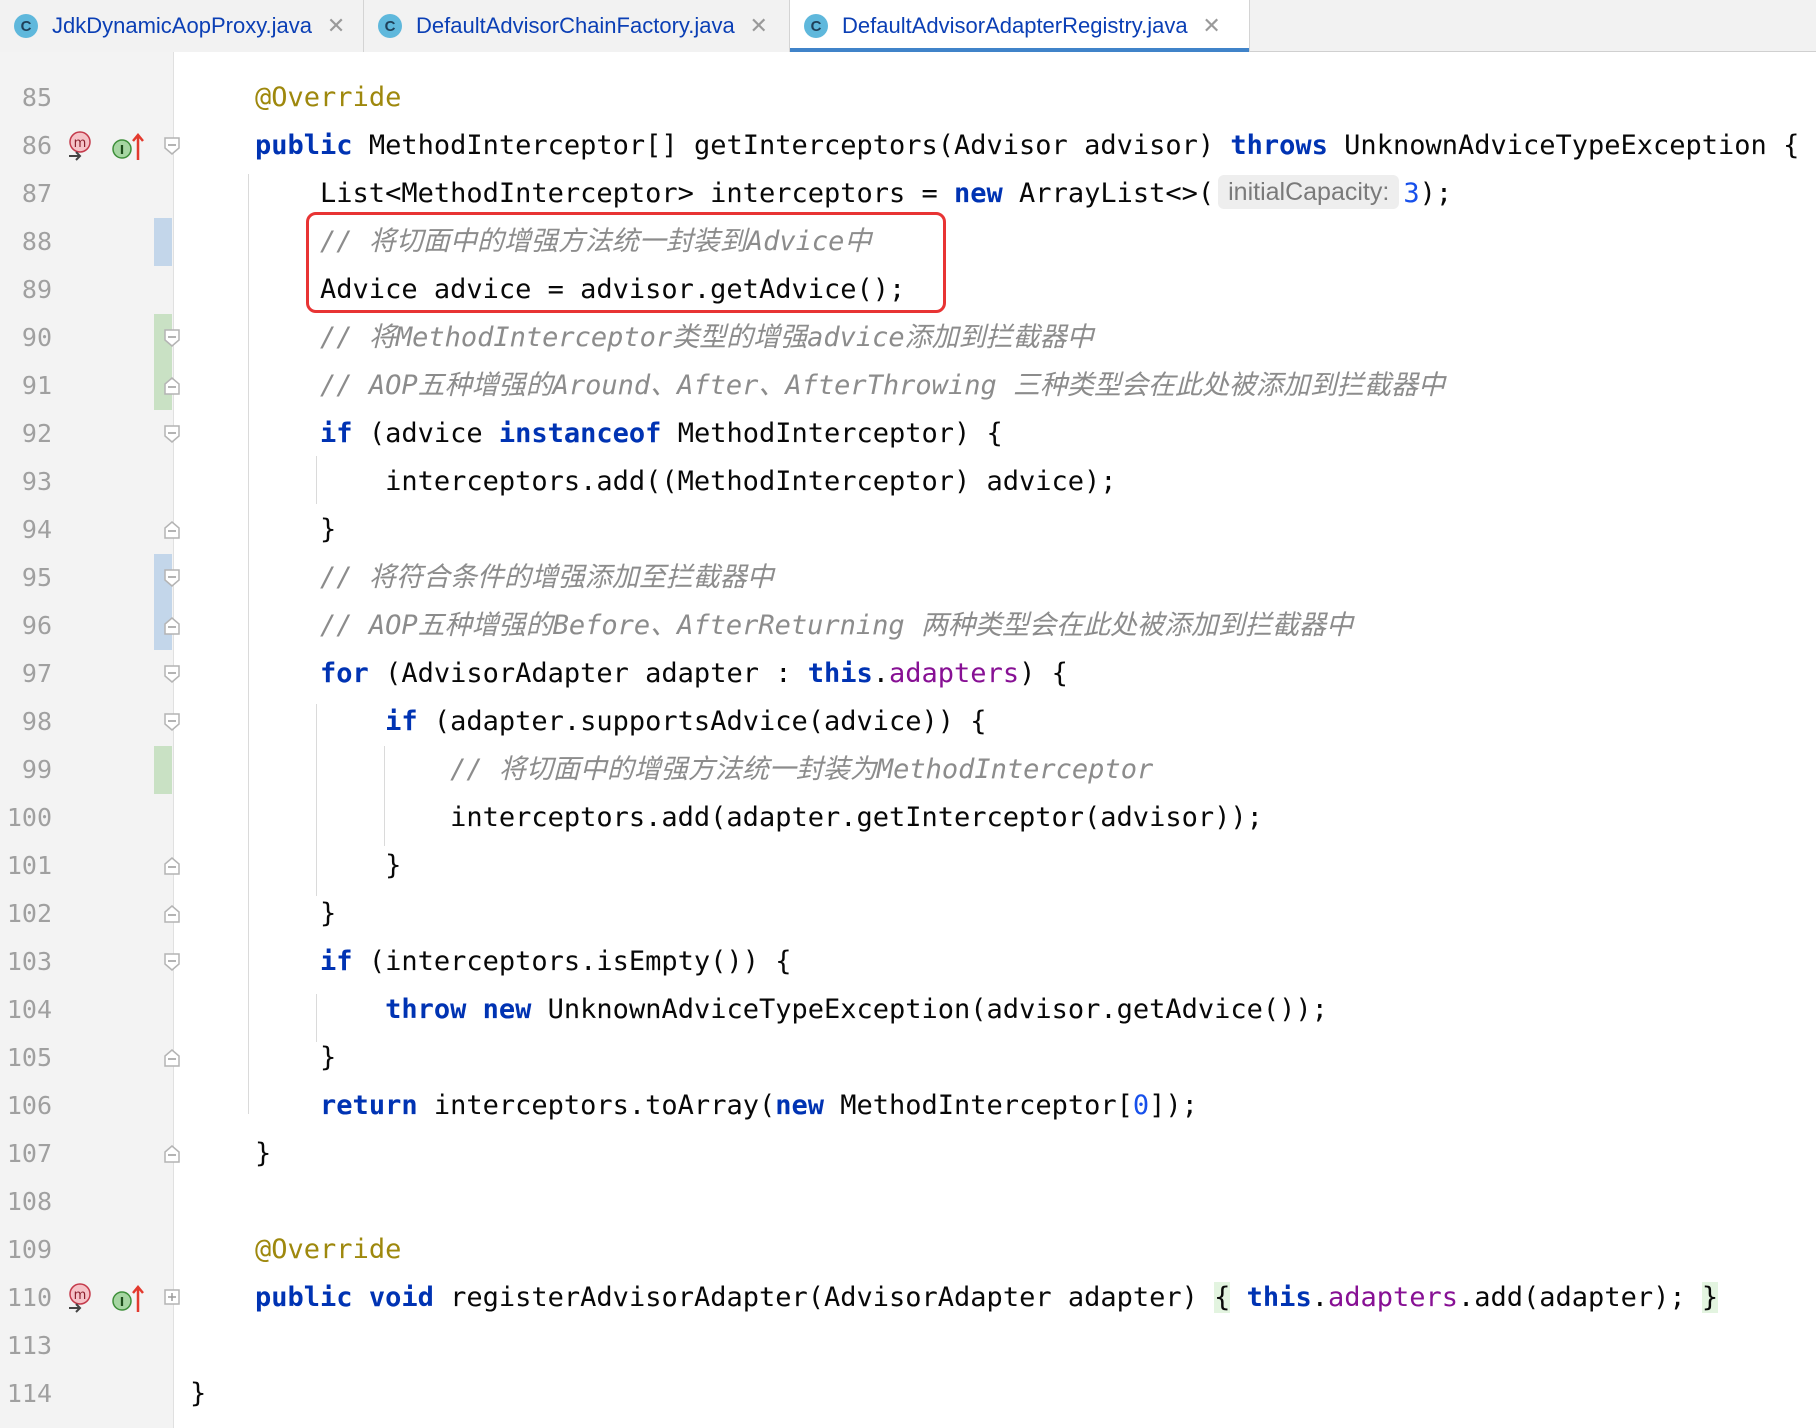 The height and width of the screenshot is (1428, 1816). What do you see at coordinates (596, 1105) in the screenshot?
I see `code-token: interceptors.toArray(` at bounding box center [596, 1105].